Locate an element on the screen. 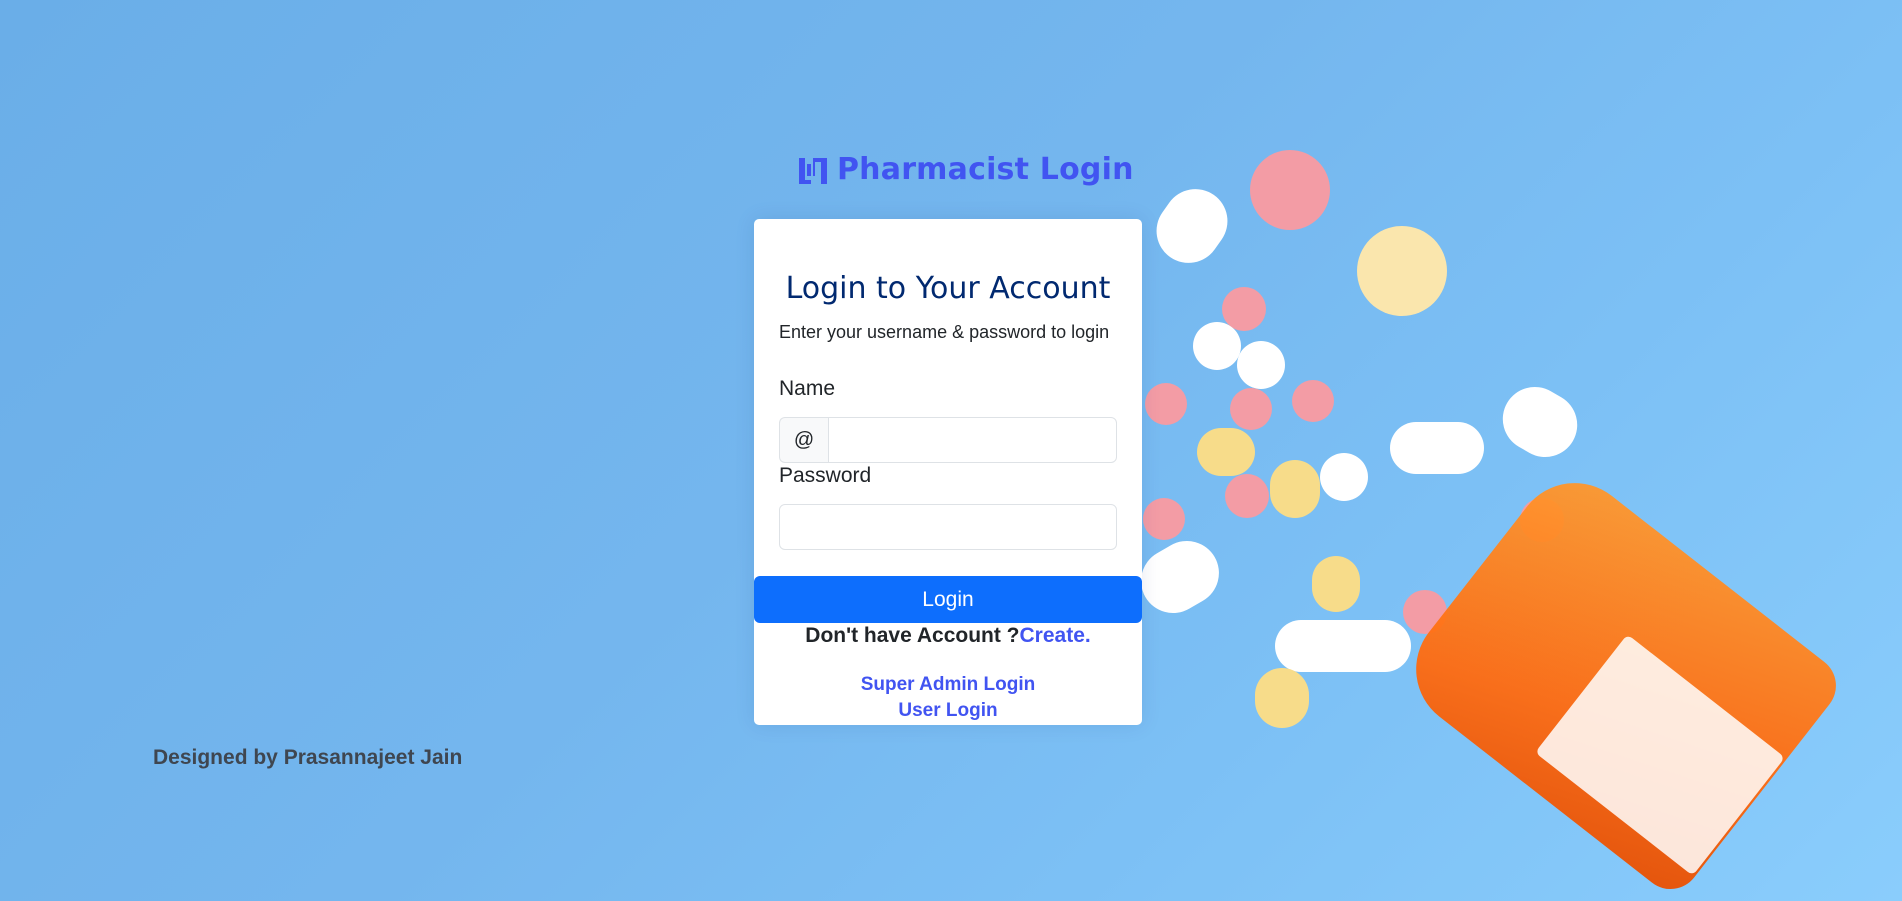 This screenshot has width=1902, height=901. logo-icon is located at coordinates (813, 170).